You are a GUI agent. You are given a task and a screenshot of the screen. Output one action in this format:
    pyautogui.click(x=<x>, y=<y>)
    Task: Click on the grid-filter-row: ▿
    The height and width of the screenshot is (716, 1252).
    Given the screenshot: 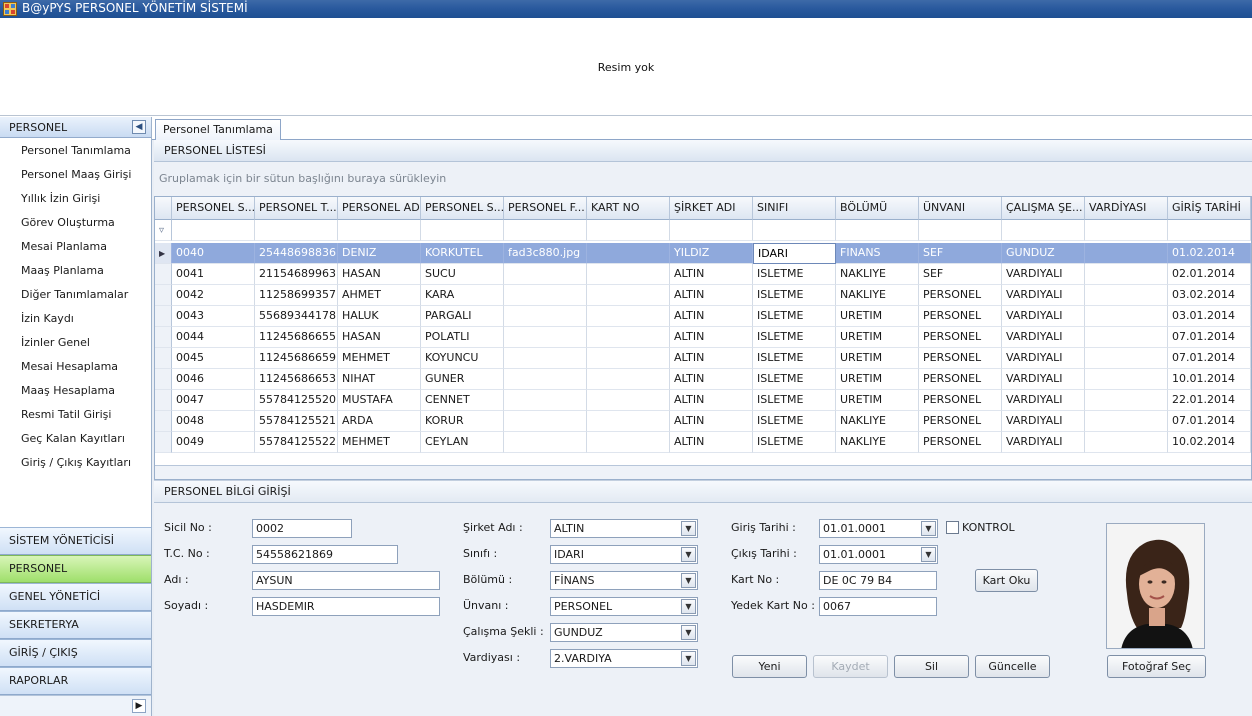 What is the action you would take?
    pyautogui.click(x=703, y=230)
    